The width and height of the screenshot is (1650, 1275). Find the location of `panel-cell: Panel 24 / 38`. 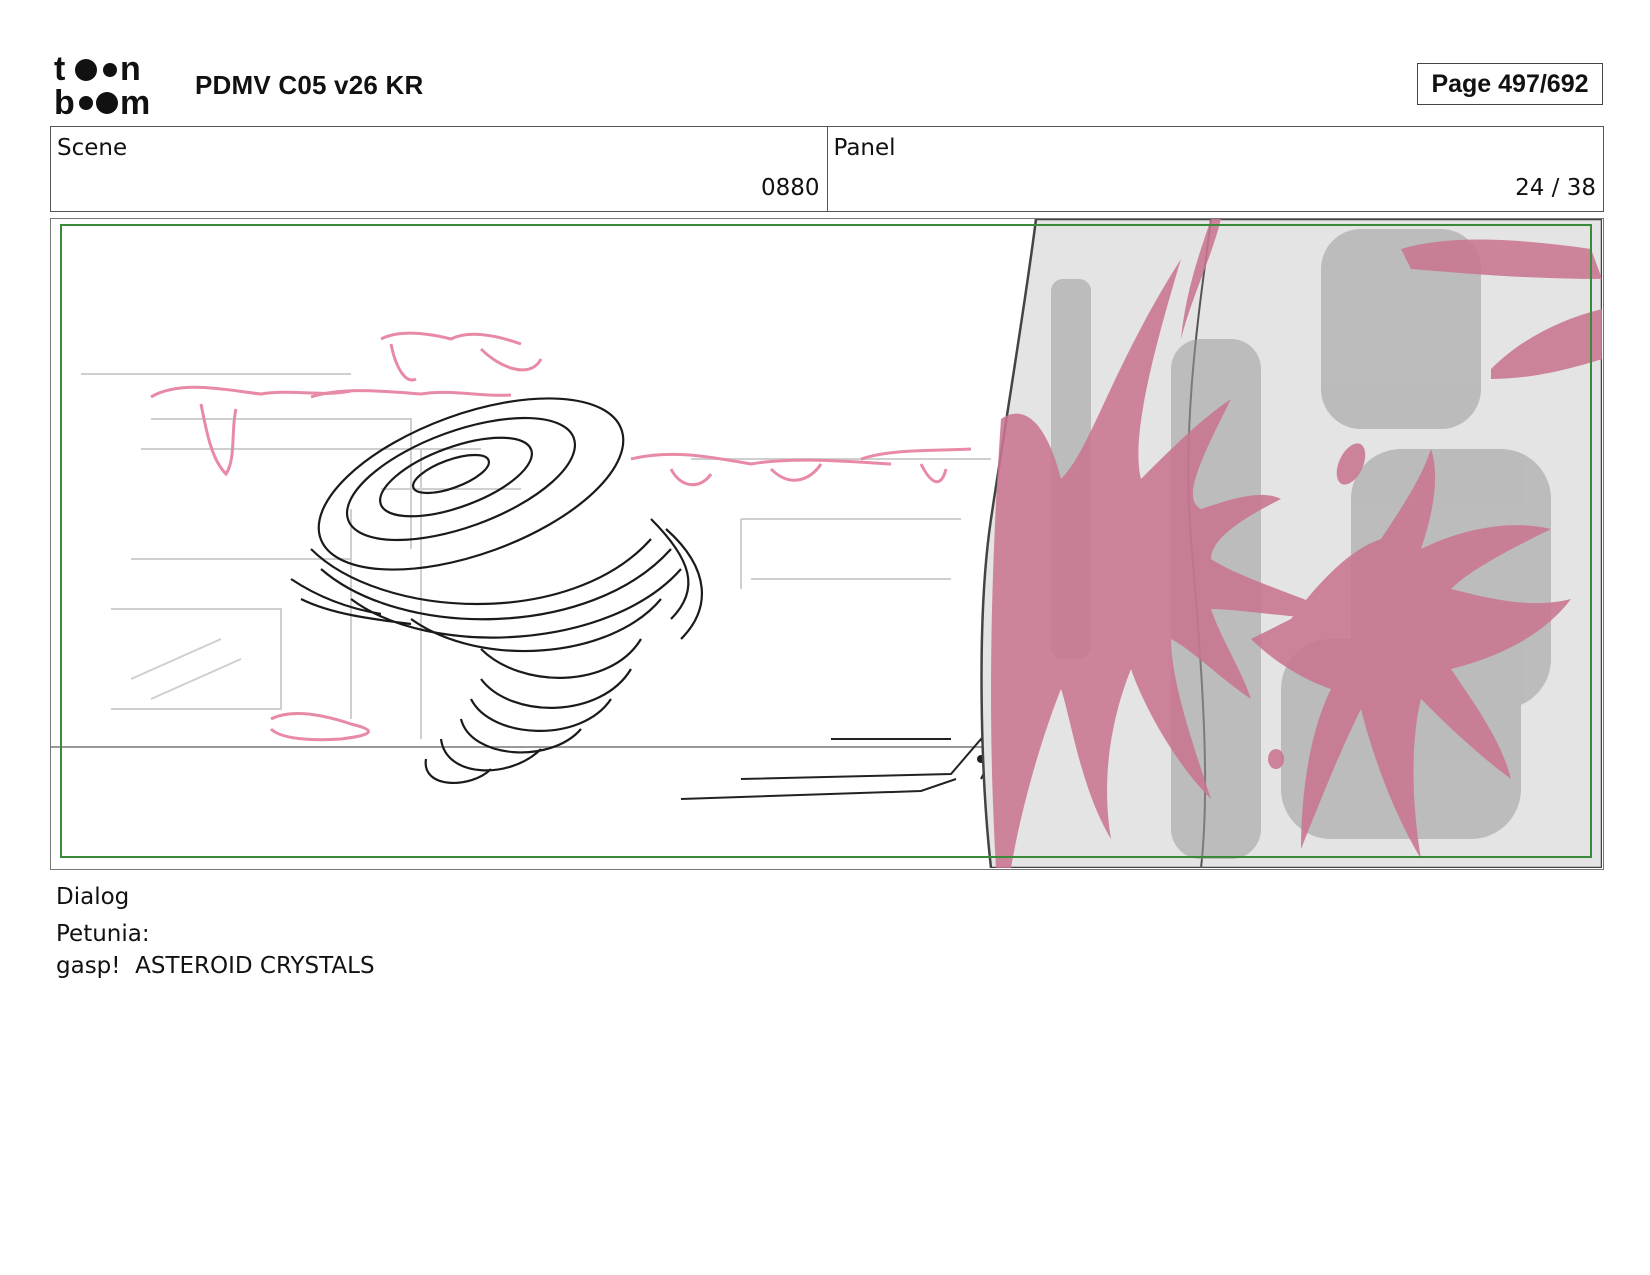

panel-cell: Panel 24 / 38 is located at coordinates (1215, 169).